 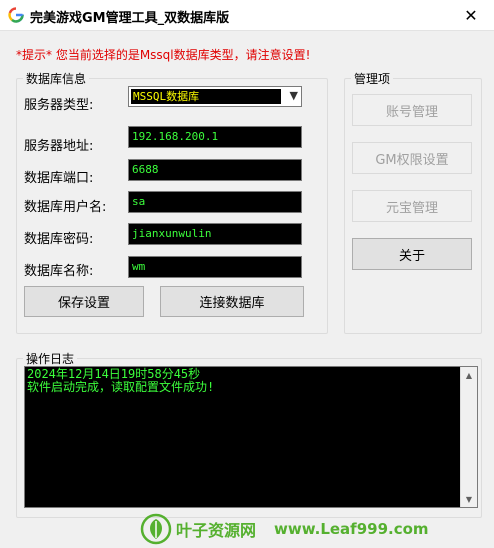 I want to click on connect-database-button: 连接数据库, so click(x=232, y=301).